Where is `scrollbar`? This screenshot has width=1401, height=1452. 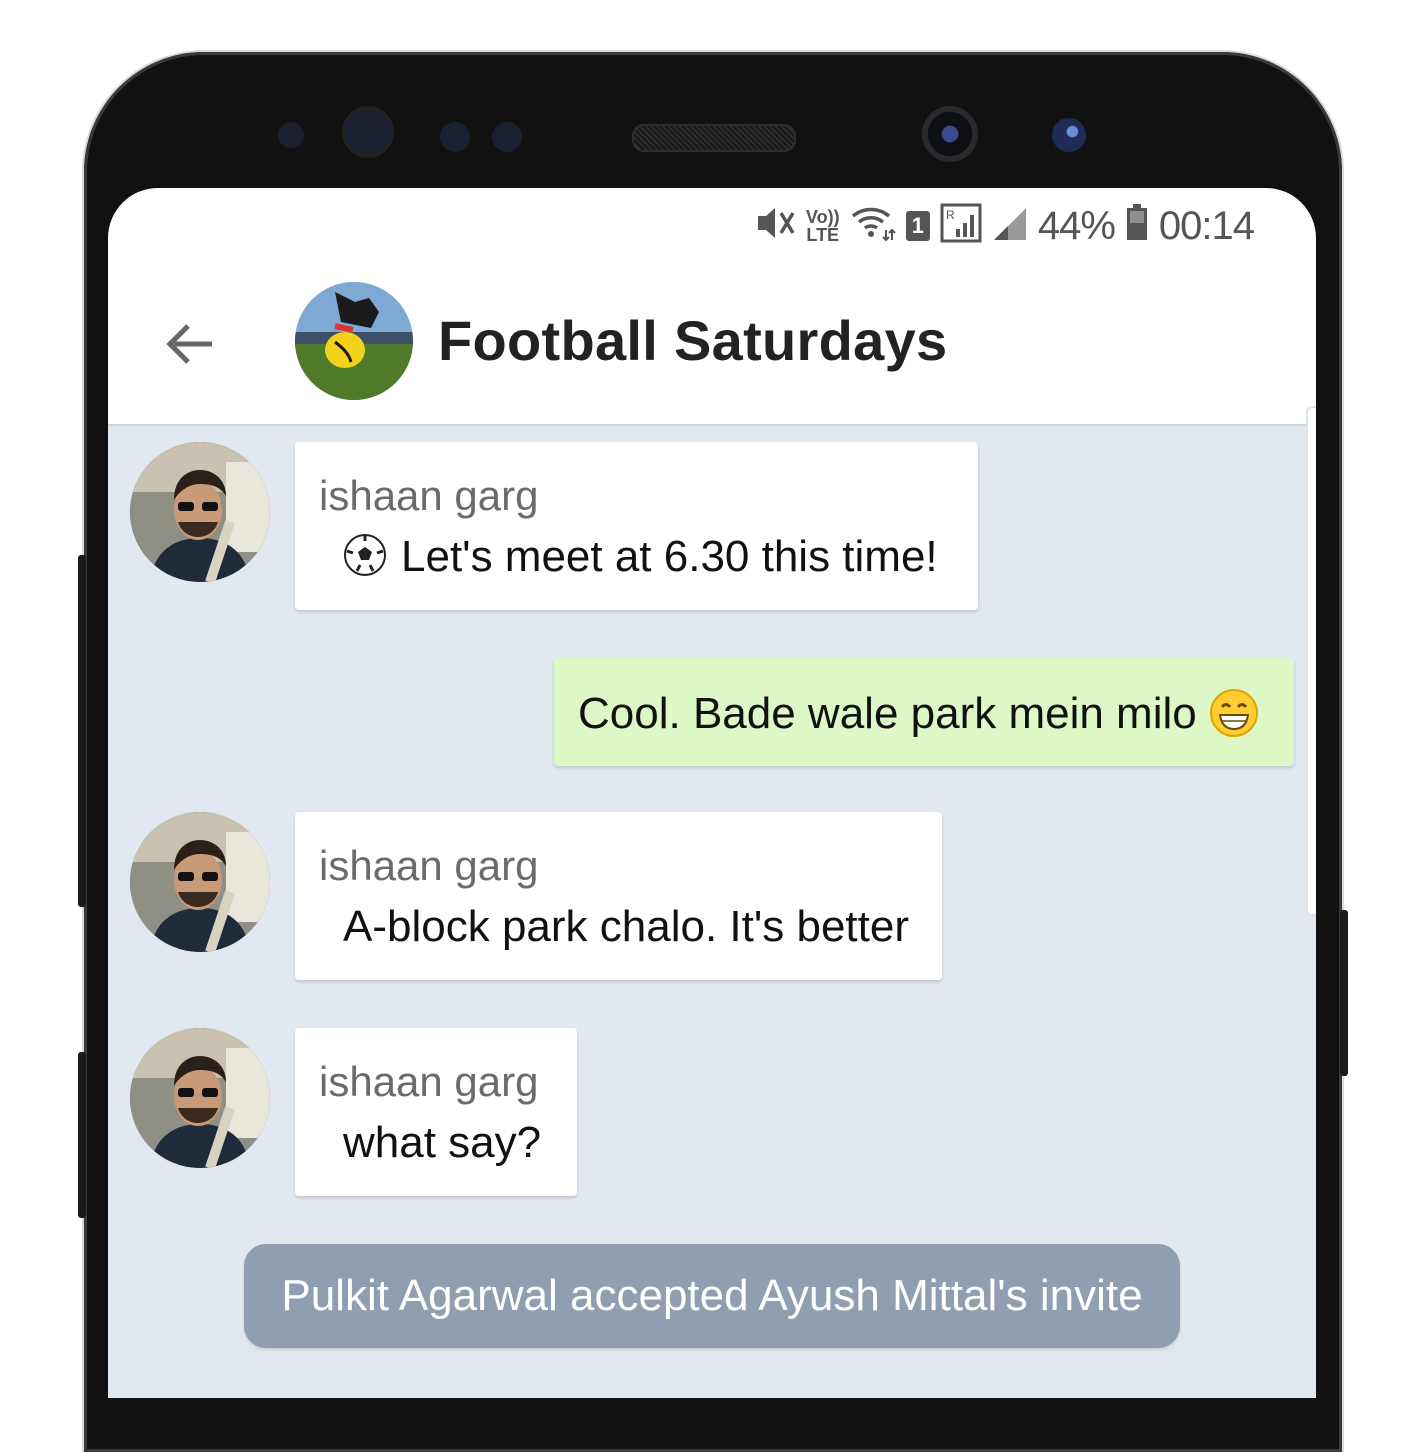 scrollbar is located at coordinates (1311, 661).